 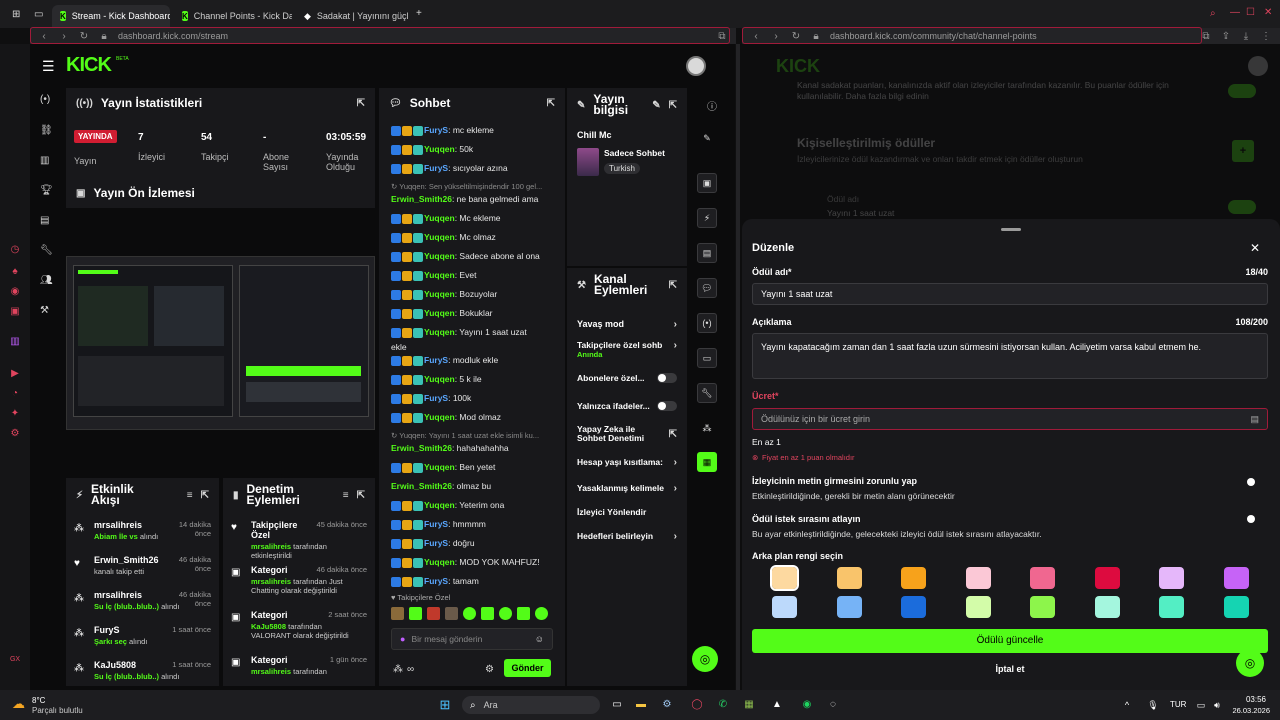 What do you see at coordinates (268, 626) in the screenshot?
I see `moderation-user: KaJu5808` at bounding box center [268, 626].